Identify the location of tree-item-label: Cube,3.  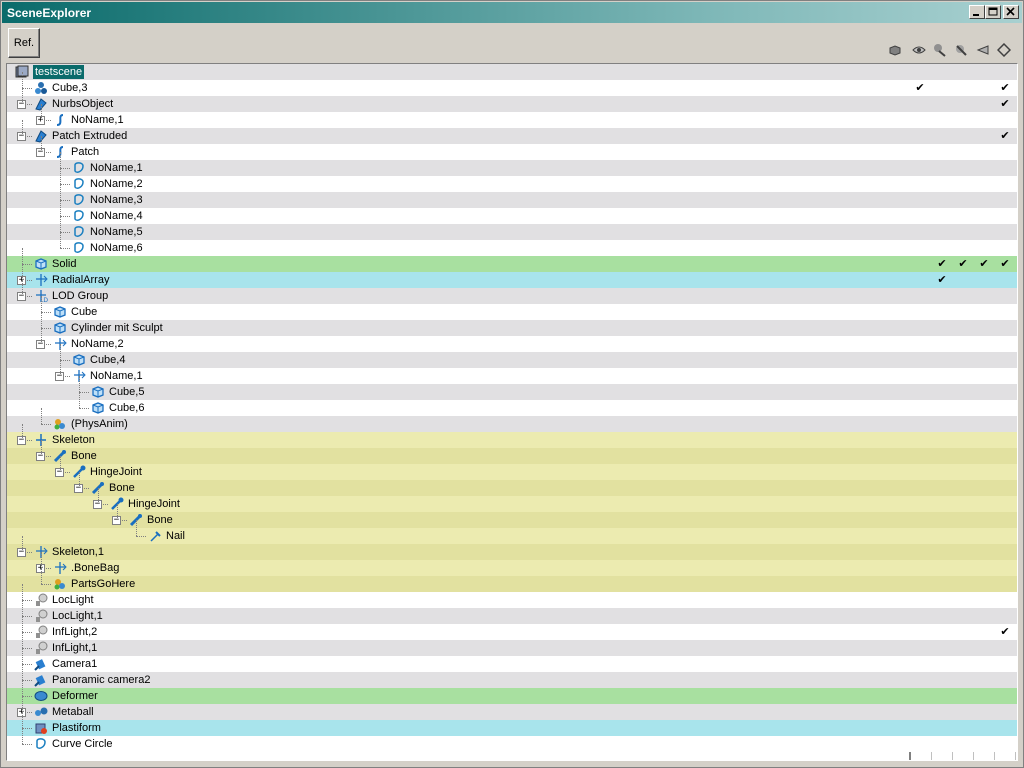
(69, 88).